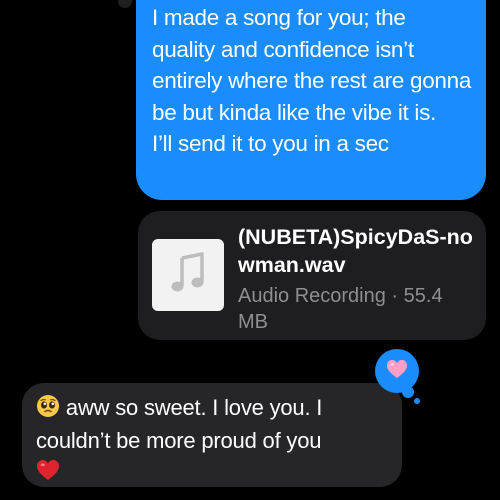  What do you see at coordinates (417, 401) in the screenshot?
I see `tapback-tail-dot` at bounding box center [417, 401].